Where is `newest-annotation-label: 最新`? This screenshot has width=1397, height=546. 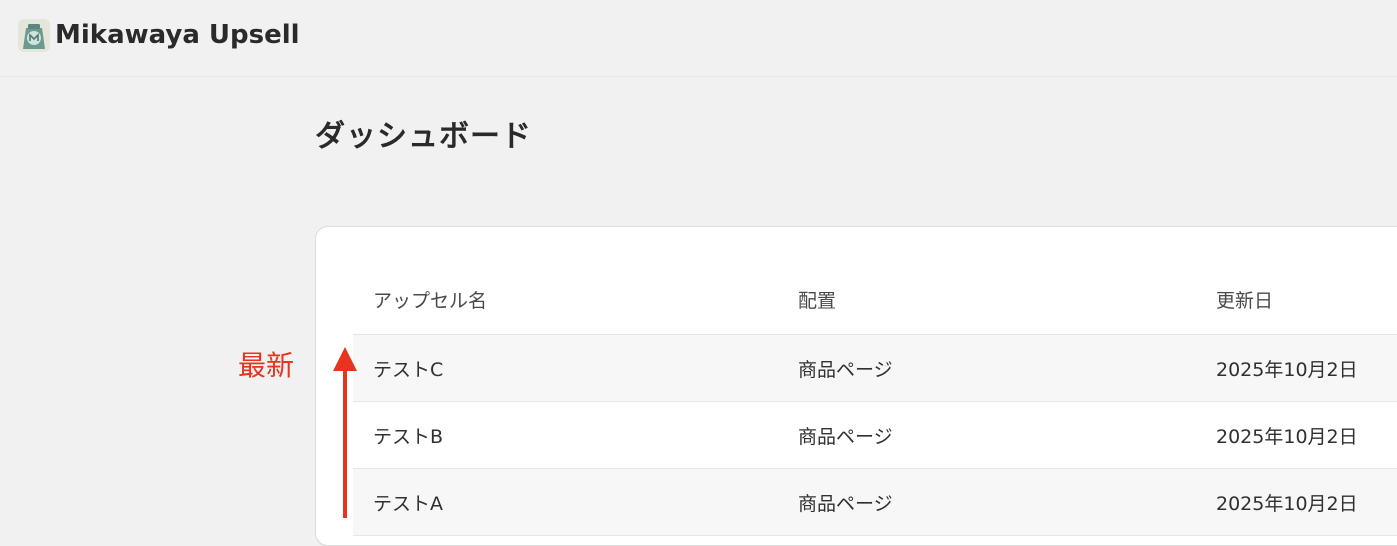
newest-annotation-label: 最新 is located at coordinates (266, 365).